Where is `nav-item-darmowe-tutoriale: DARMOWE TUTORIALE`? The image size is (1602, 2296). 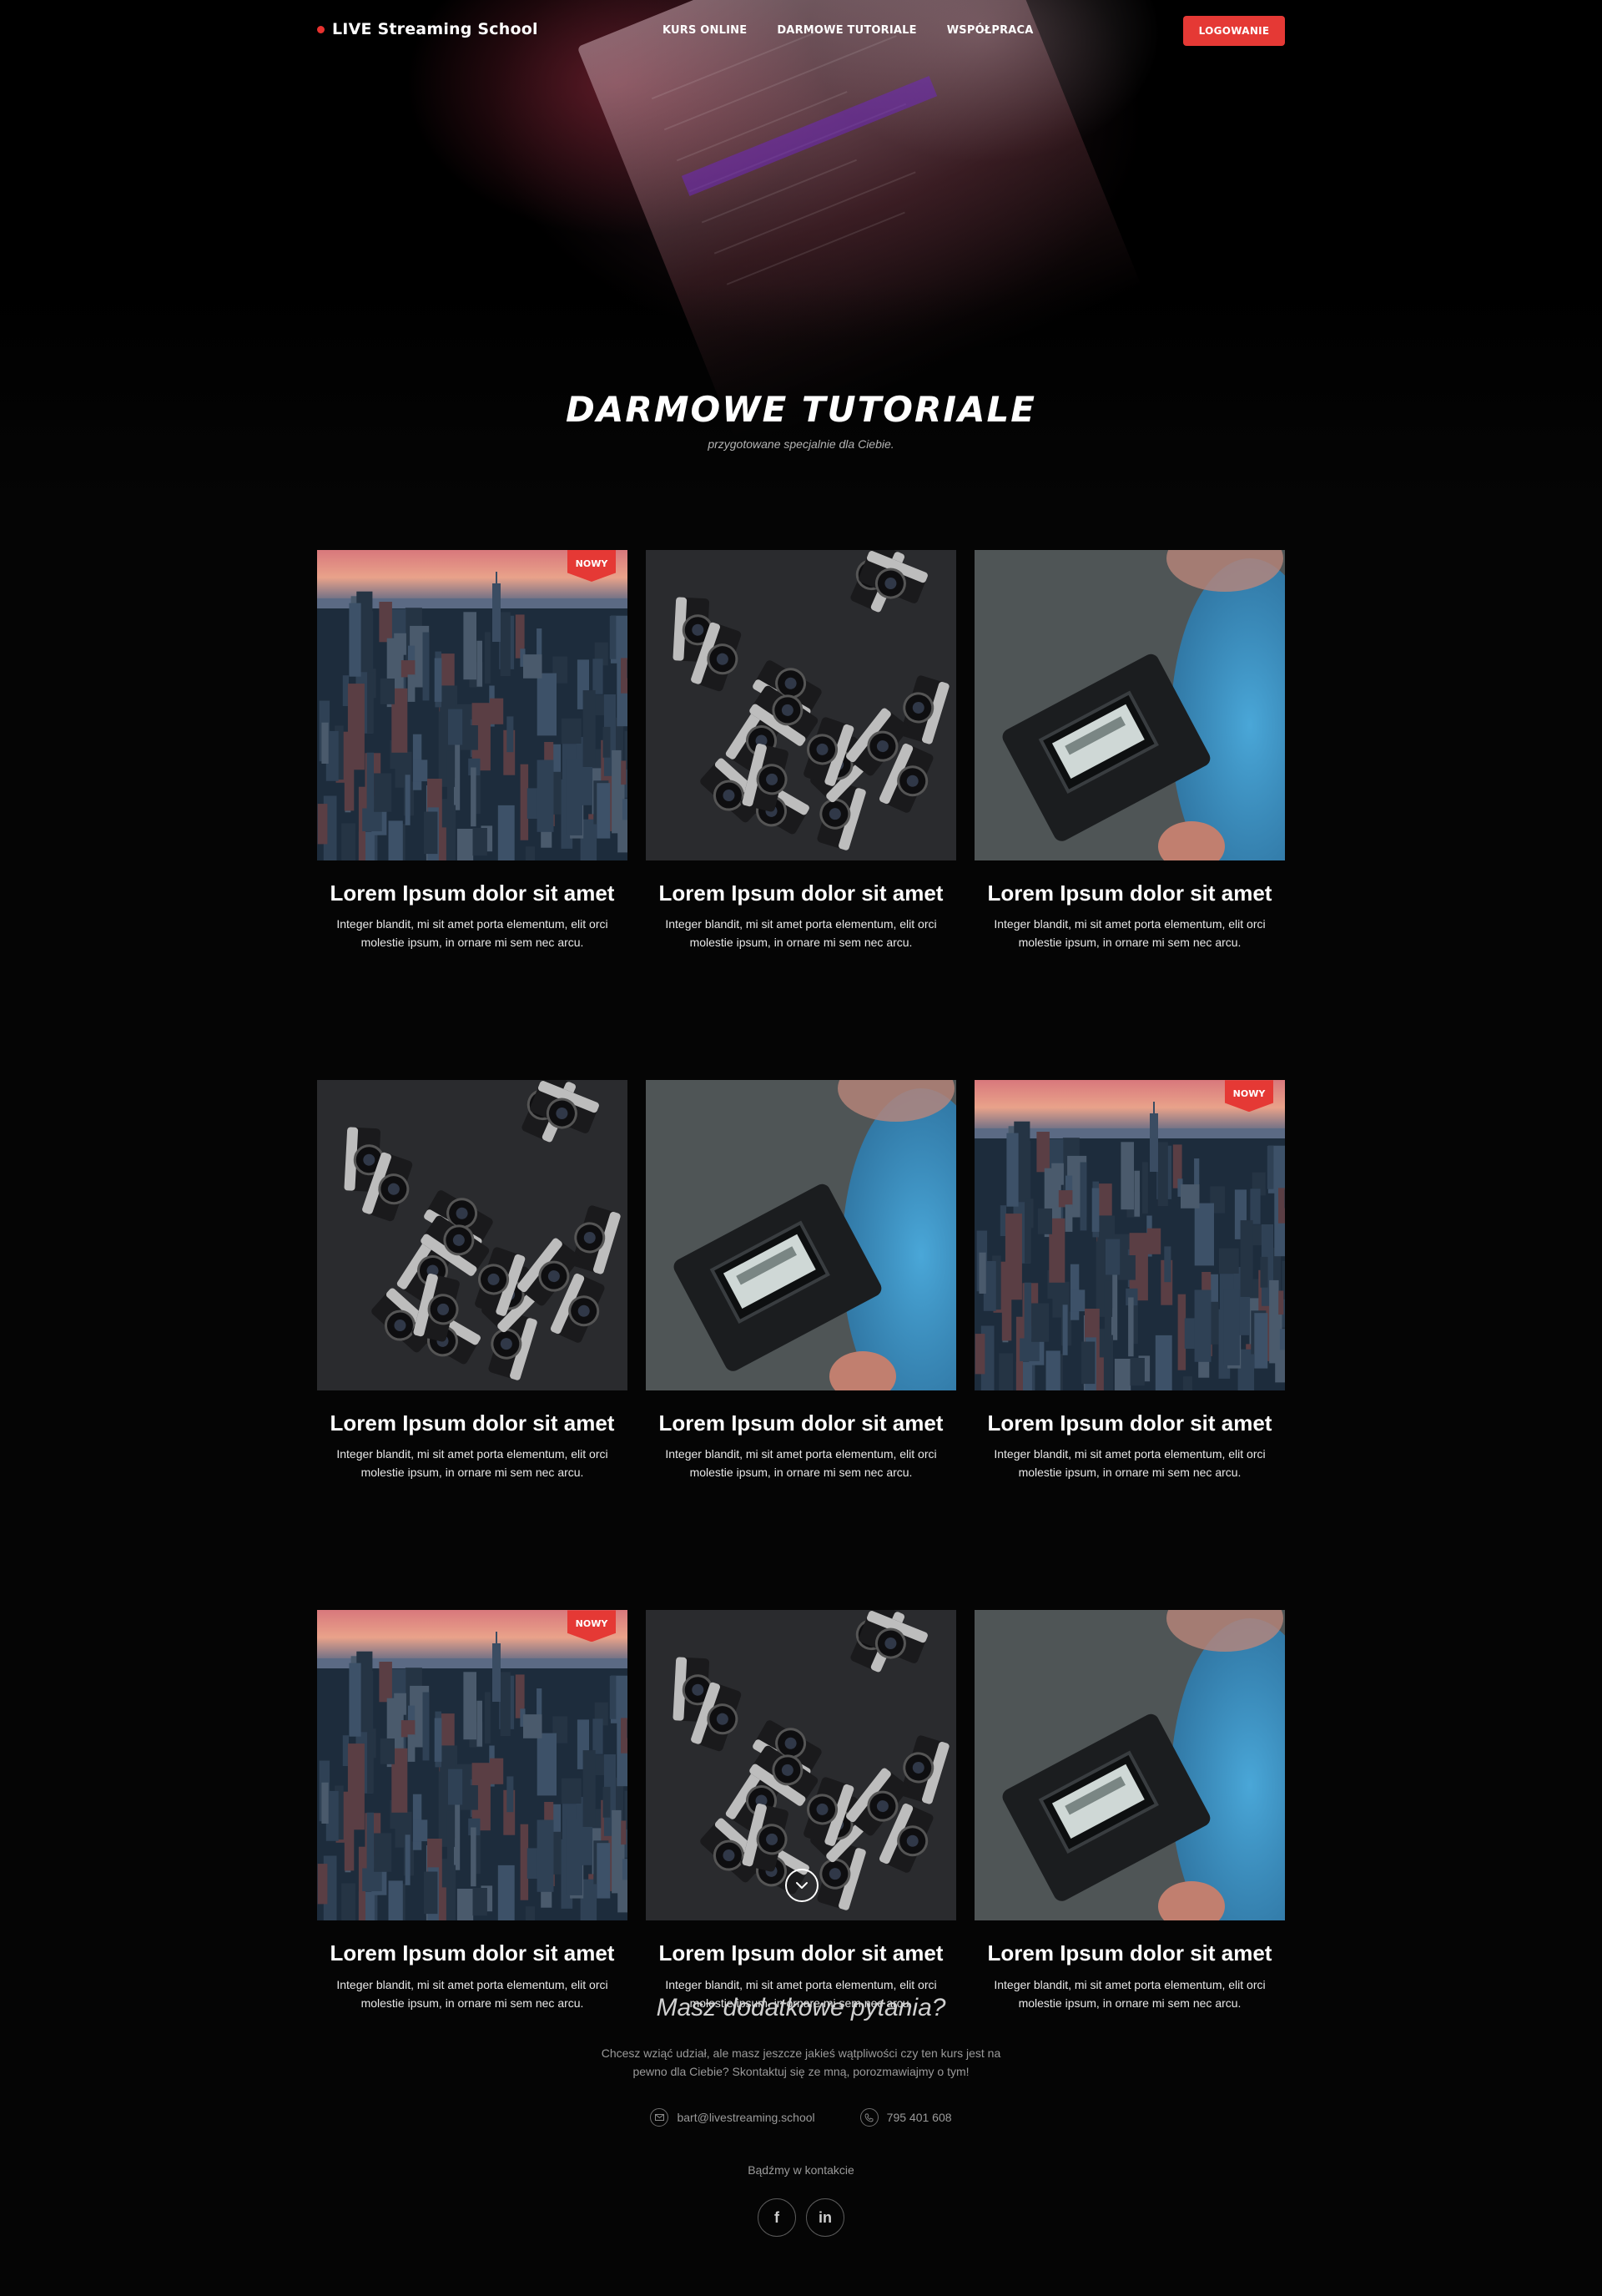
nav-item-darmowe-tutoriale: DARMOWE TUTORIALE is located at coordinates (846, 31).